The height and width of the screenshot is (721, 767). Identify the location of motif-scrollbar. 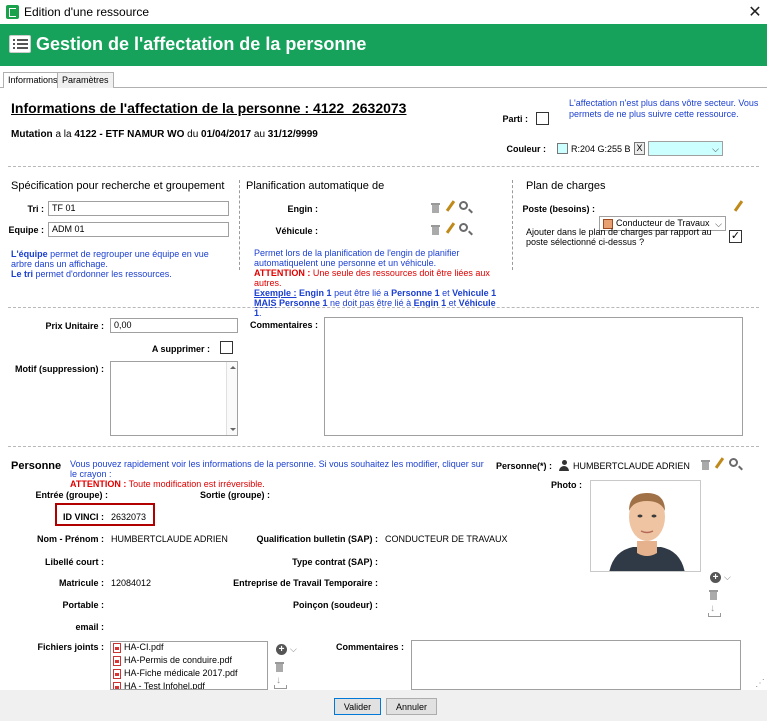
(231, 398).